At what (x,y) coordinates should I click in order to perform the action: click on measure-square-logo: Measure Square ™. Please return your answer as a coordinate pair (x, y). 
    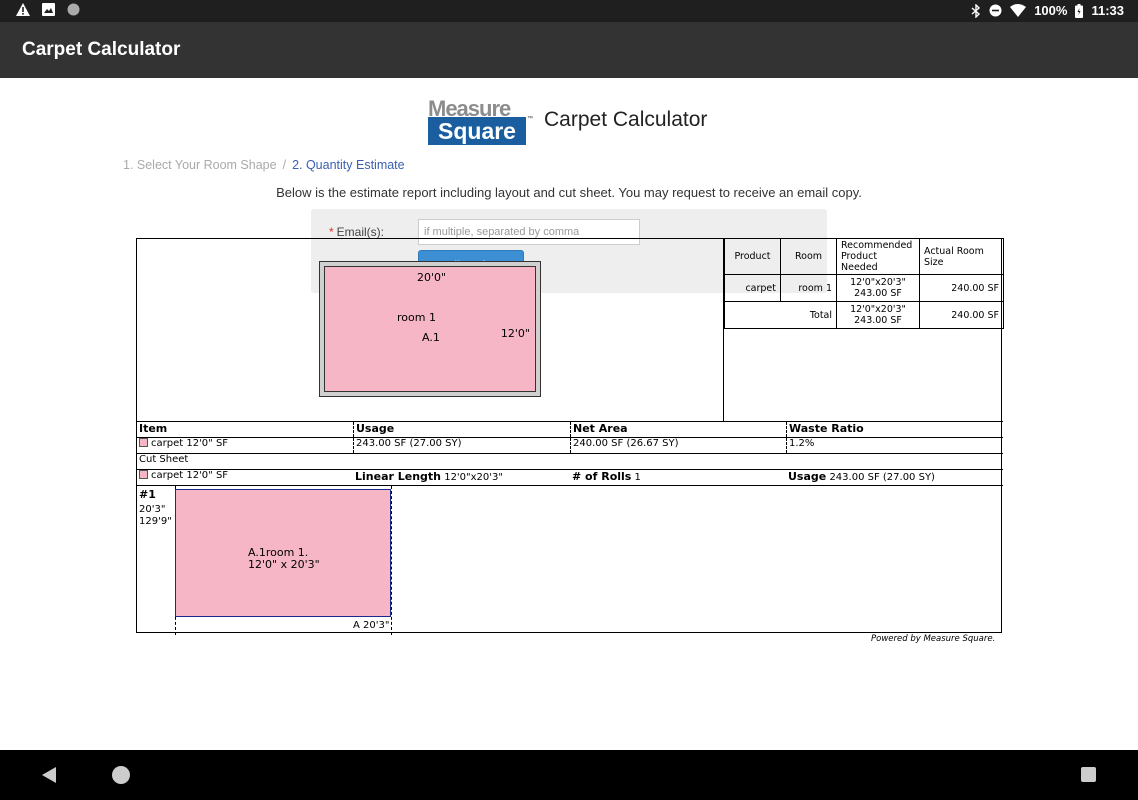
    Looking at the image, I should click on (480, 120).